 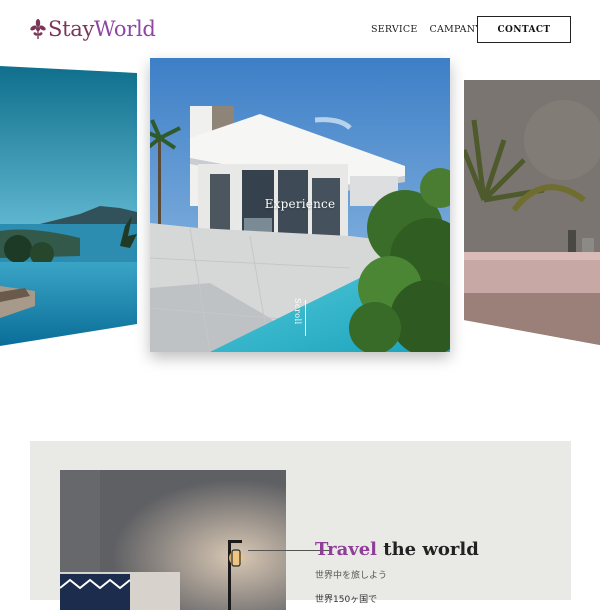 I want to click on bedroom-lamp-photo, so click(x=173, y=540).